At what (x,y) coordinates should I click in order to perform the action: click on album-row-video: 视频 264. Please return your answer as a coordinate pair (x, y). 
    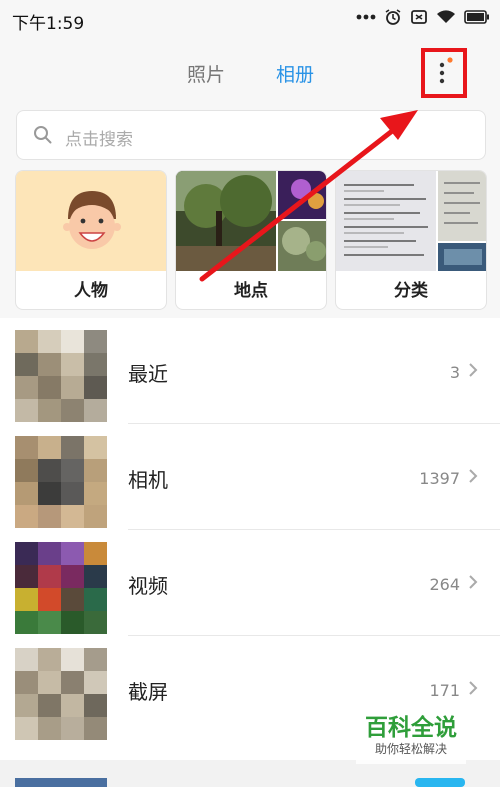
    Looking at the image, I should click on (250, 583).